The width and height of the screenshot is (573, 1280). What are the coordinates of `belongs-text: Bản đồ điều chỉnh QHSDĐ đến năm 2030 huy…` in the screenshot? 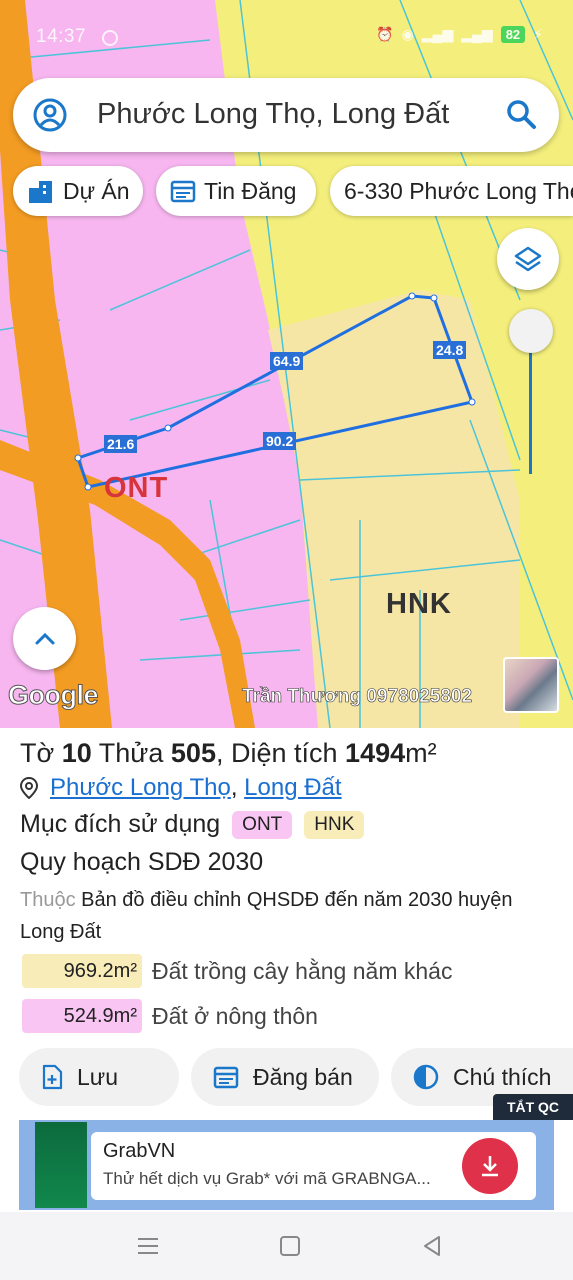 It's located at (266, 916).